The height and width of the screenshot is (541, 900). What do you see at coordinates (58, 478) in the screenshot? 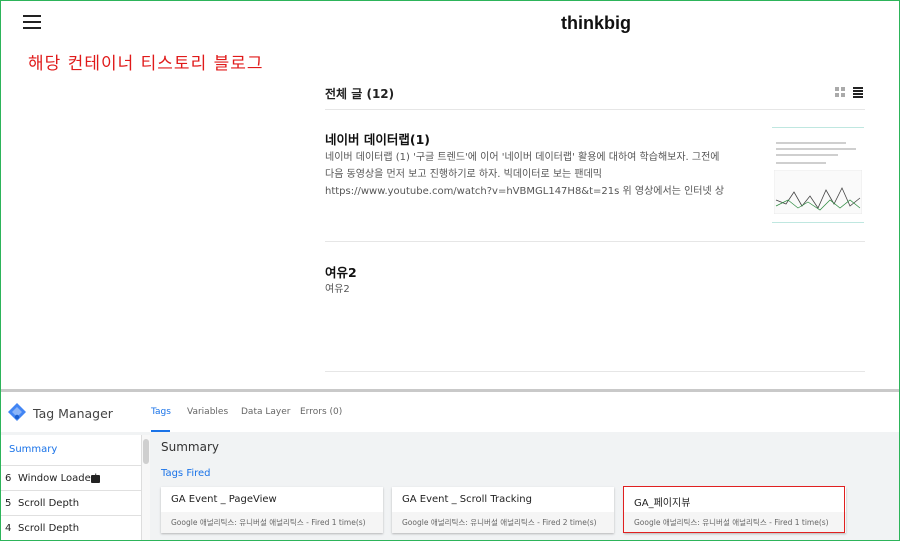
I see `event-name: Window Loaded` at bounding box center [58, 478].